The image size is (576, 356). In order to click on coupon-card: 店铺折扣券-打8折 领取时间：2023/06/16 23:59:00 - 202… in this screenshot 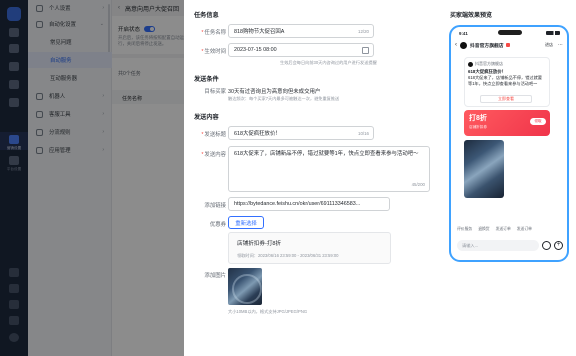, I will do `click(309, 248)`.